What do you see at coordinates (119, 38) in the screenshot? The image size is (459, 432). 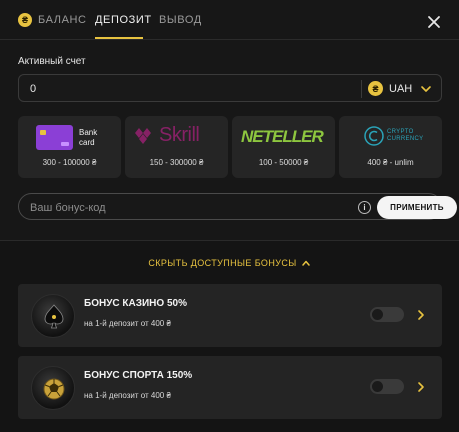 I see `active-tab-indicator` at bounding box center [119, 38].